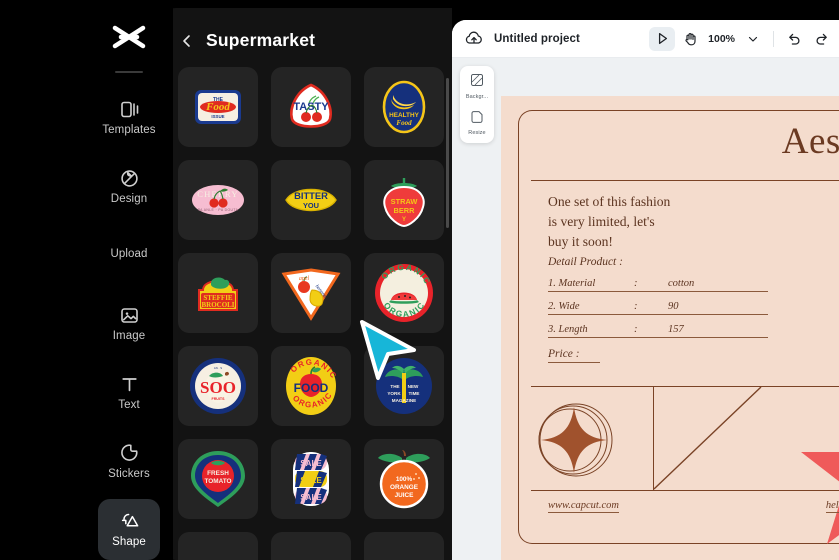  Describe the element at coordinates (394, 386) in the screenshot. I see `svg-text: THE` at that location.